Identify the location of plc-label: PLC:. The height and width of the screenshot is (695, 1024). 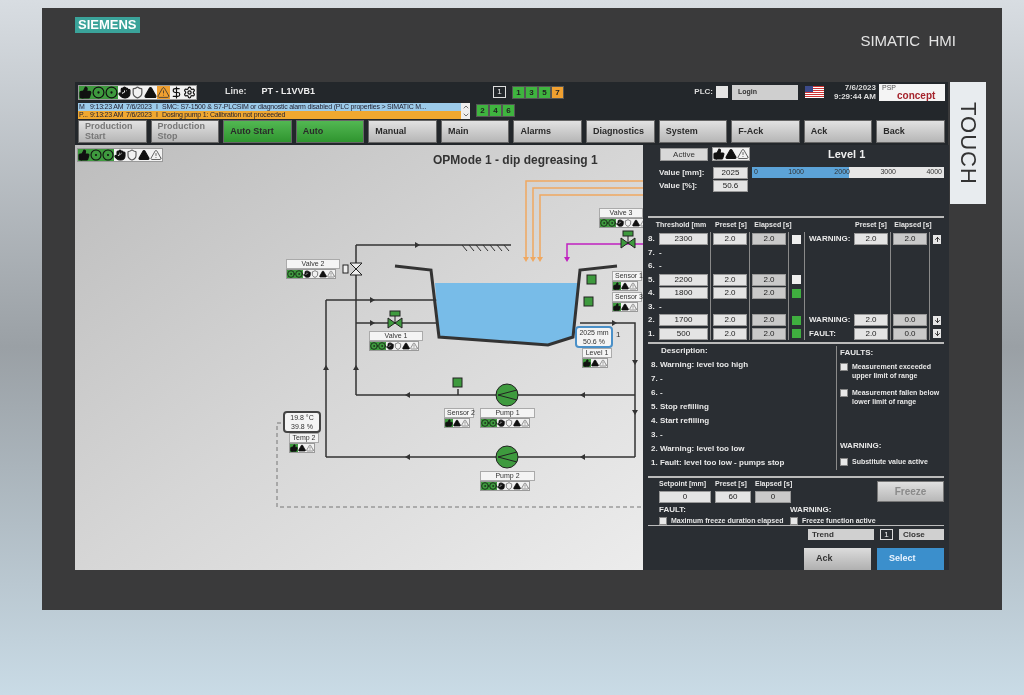
(703, 92).